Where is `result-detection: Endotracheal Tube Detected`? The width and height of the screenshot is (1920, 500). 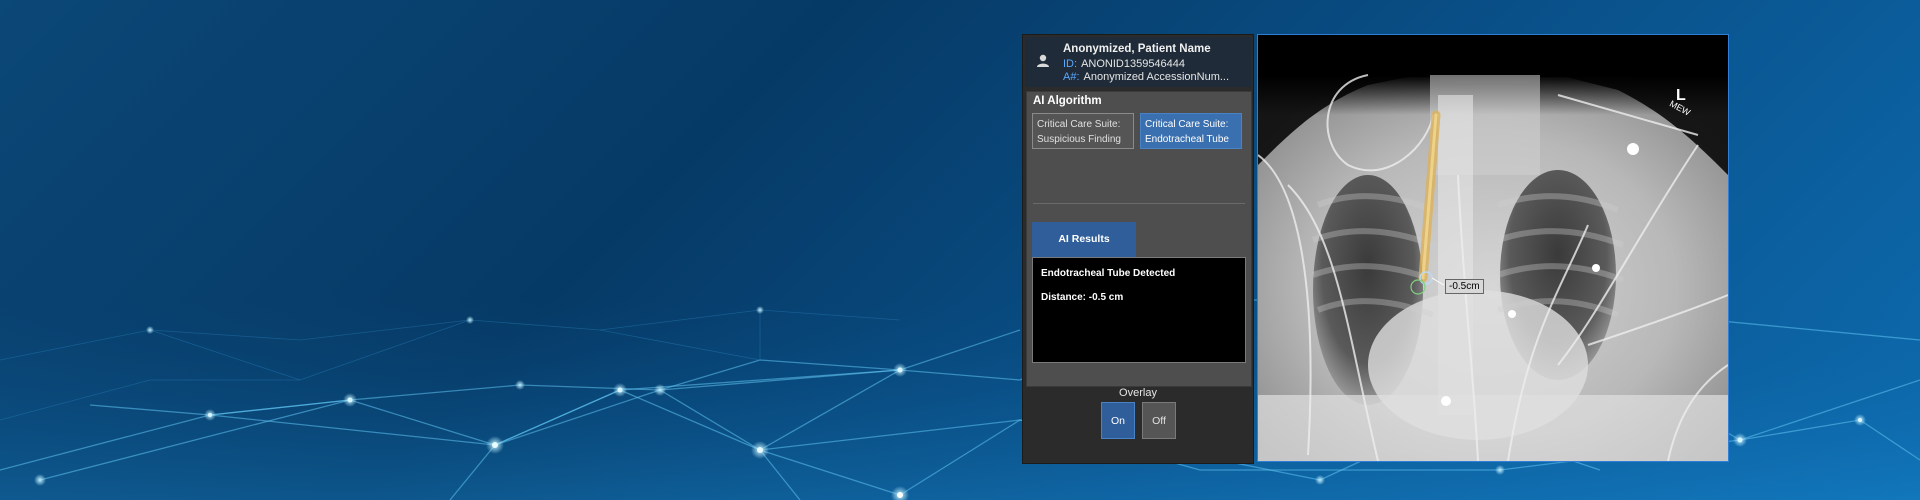
result-detection: Endotracheal Tube Detected is located at coordinates (1108, 273).